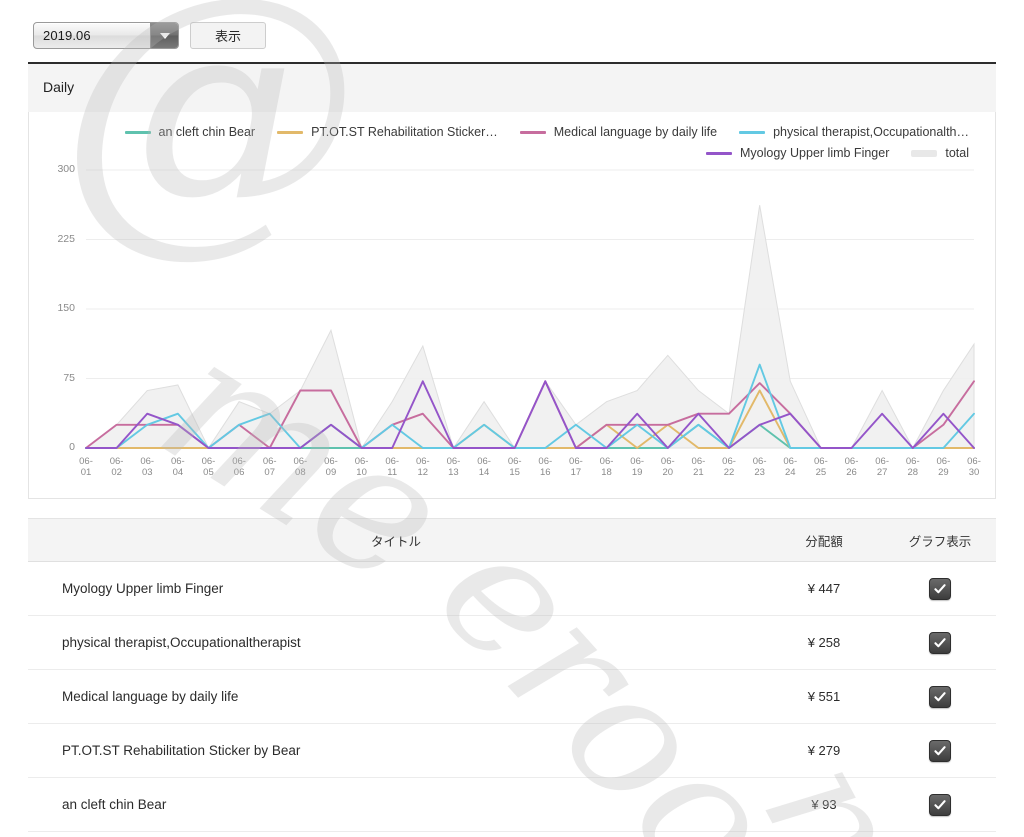 This screenshot has height=837, width=1024. I want to click on x-axis-tick-label: 06- 04, so click(177, 467).